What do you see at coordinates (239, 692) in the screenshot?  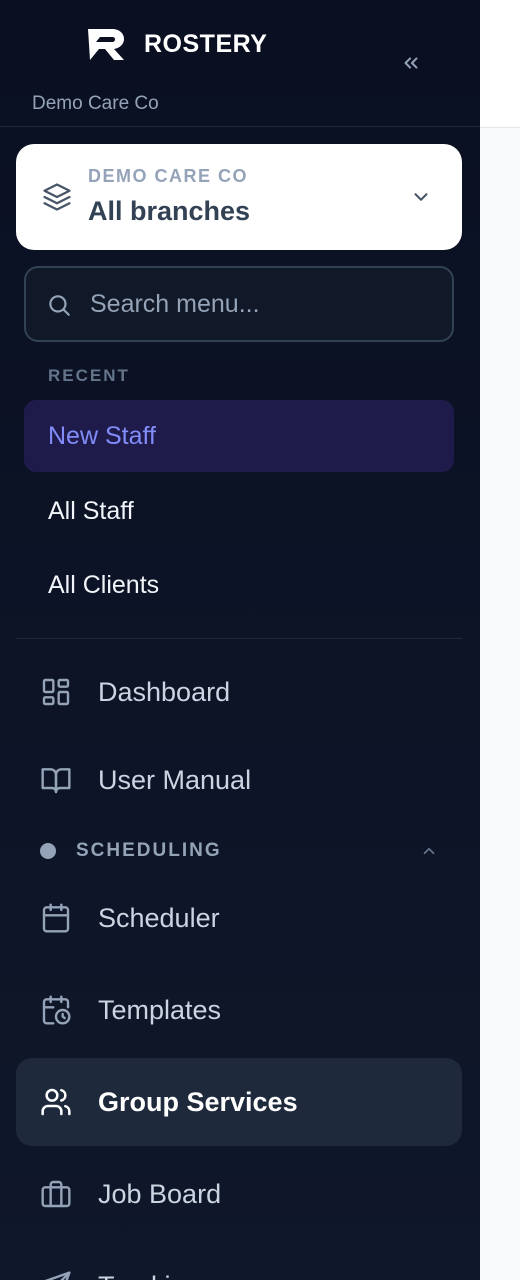 I see `nav-item-dashboard: Dashboard` at bounding box center [239, 692].